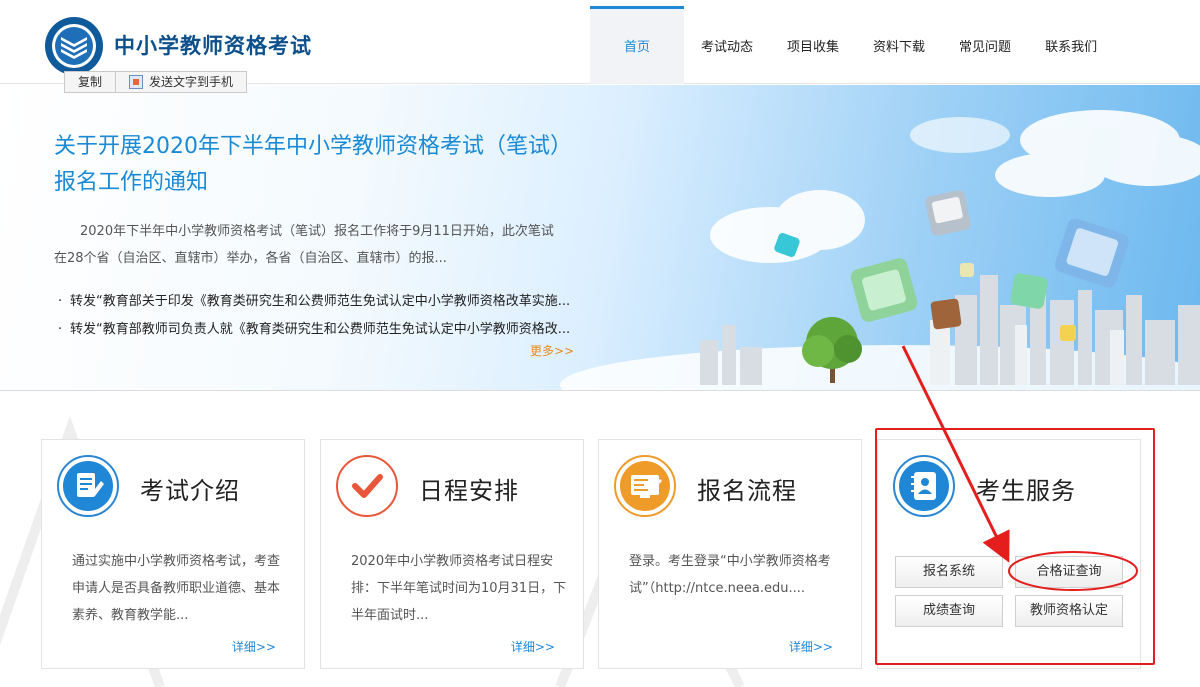 This screenshot has height=687, width=1200. I want to click on checkmark-icon, so click(367, 486).